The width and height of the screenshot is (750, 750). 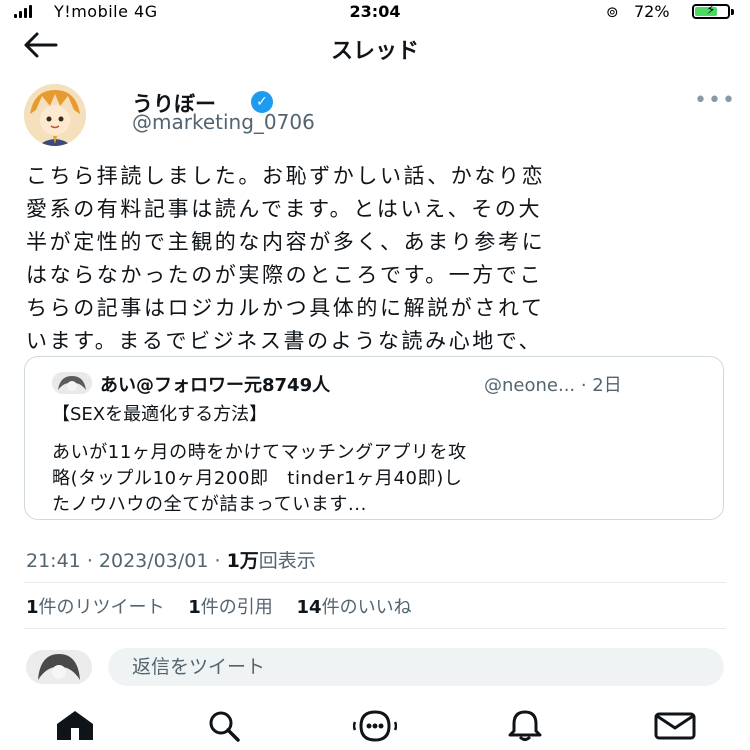 What do you see at coordinates (525, 725) in the screenshot?
I see `notifications-icon` at bounding box center [525, 725].